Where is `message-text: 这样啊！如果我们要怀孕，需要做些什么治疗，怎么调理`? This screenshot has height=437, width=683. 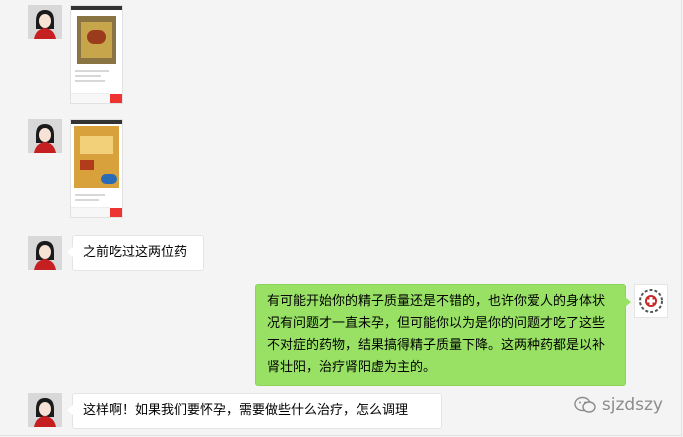 message-text: 这样啊！如果我们要怀孕，需要做些什么治疗，怎么调理 is located at coordinates (246, 410).